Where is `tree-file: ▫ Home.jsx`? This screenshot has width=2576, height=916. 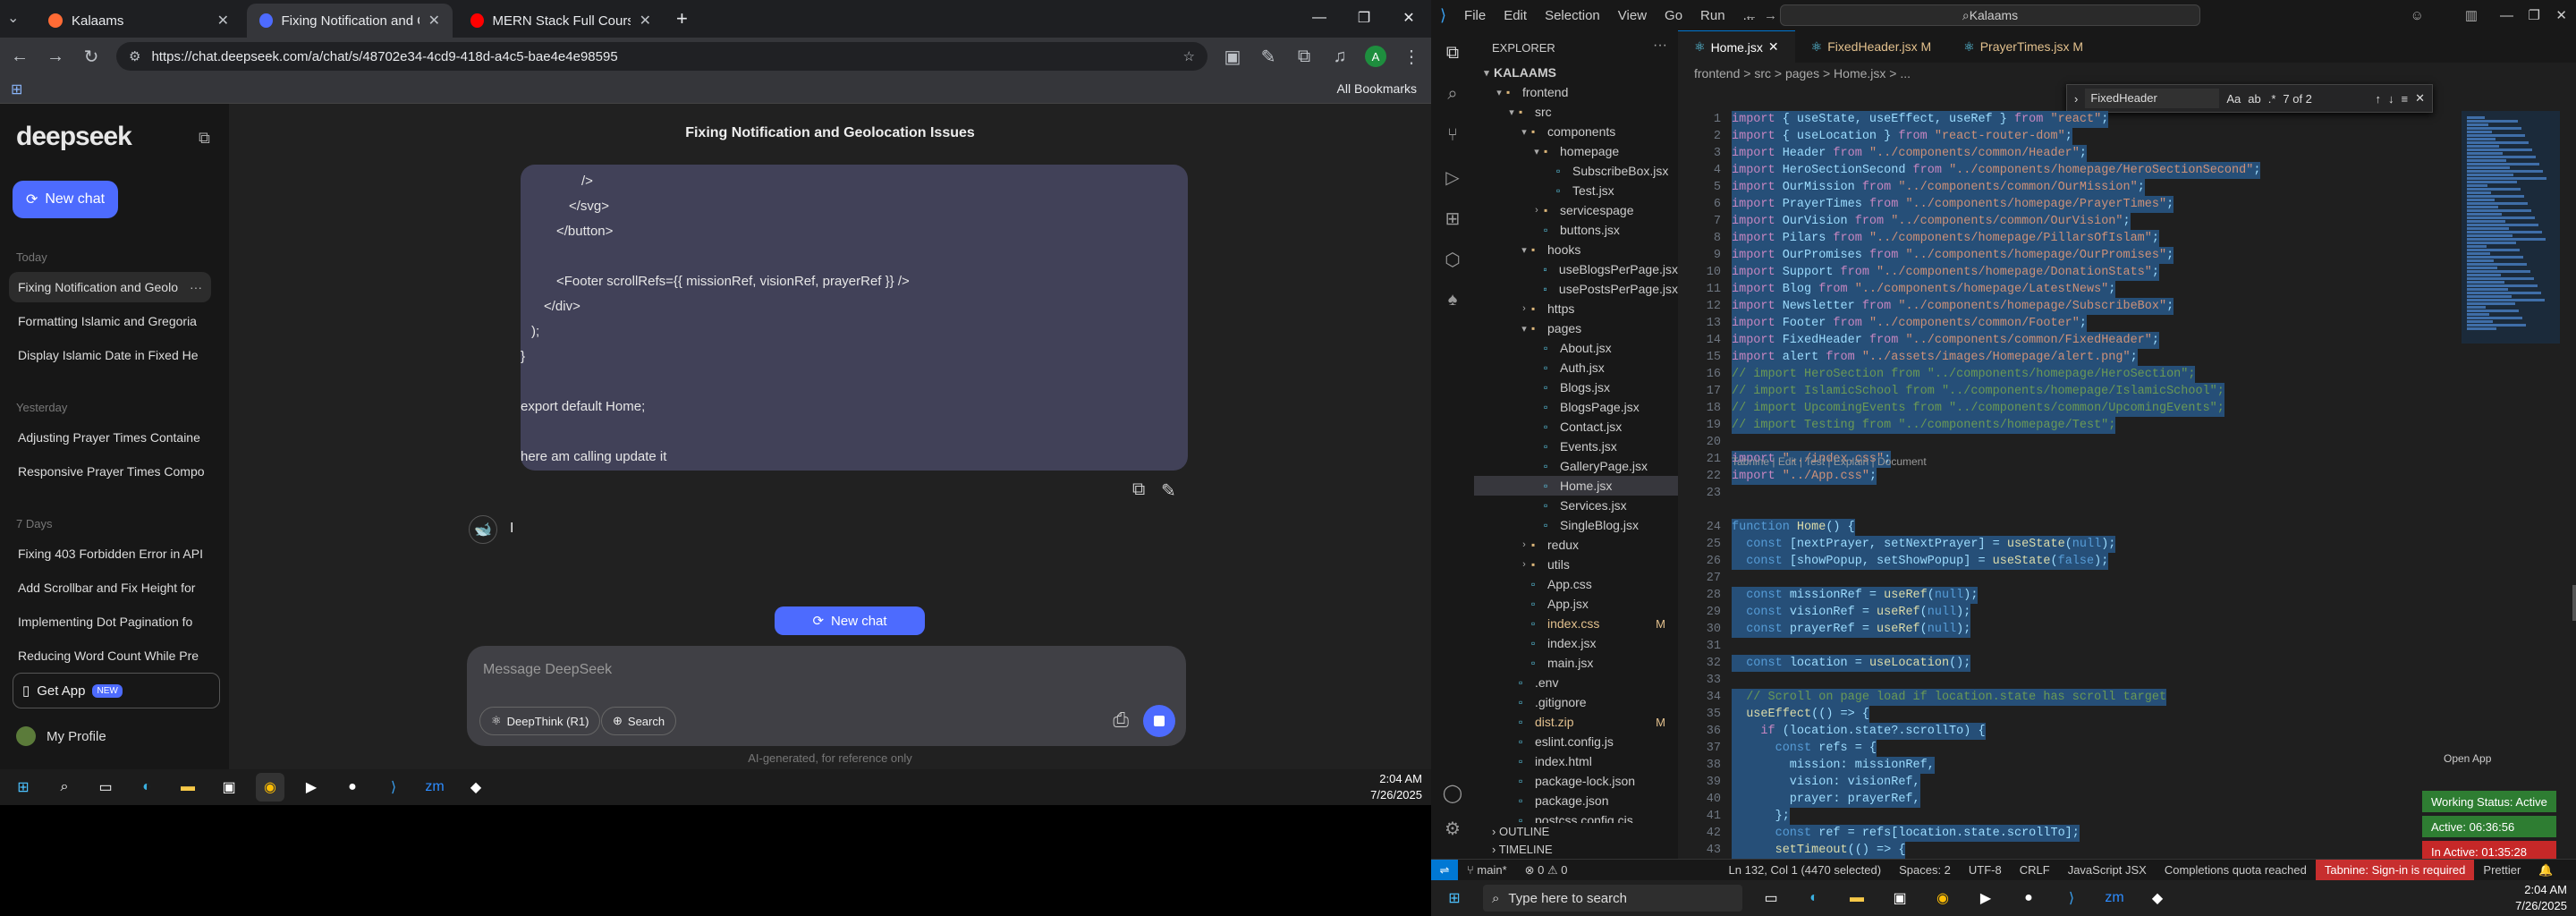 tree-file: ▫ Home.jsx is located at coordinates (1576, 486).